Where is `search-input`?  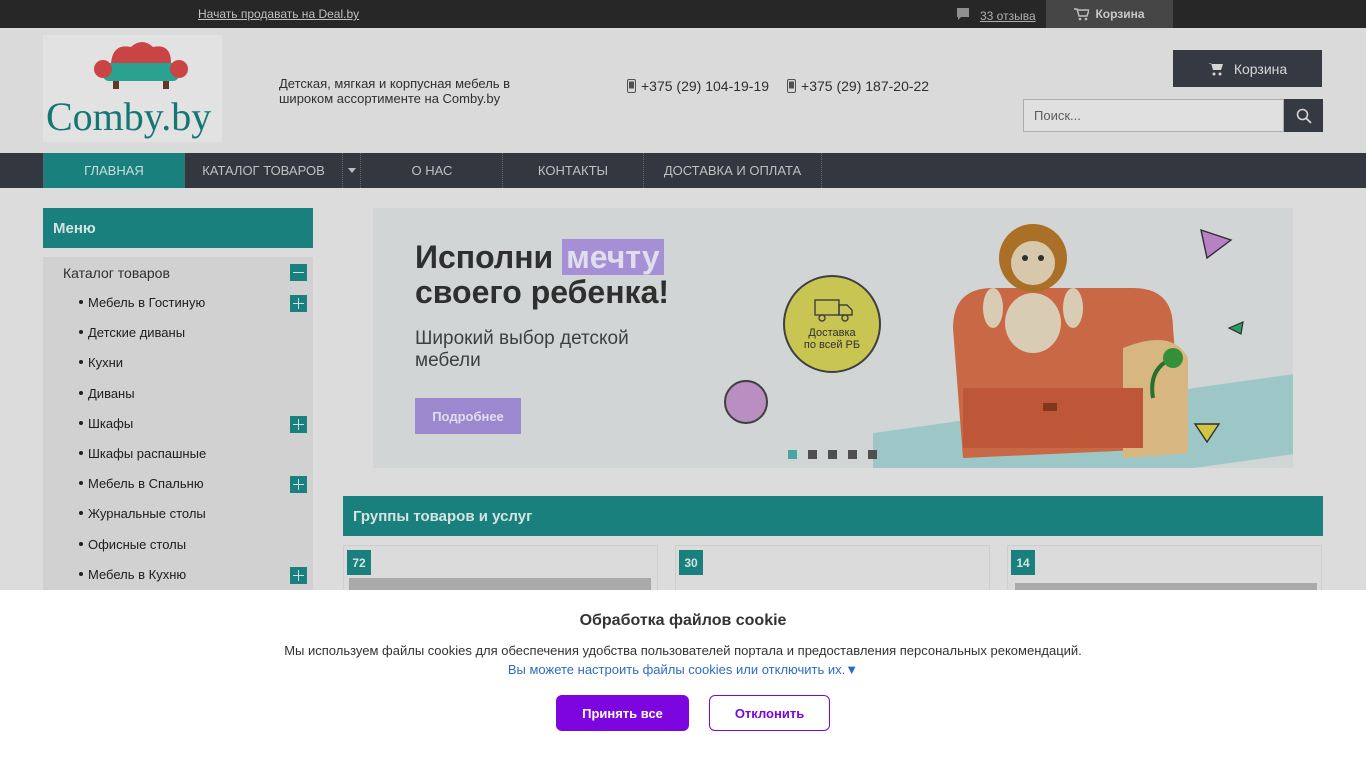 search-input is located at coordinates (1153, 115).